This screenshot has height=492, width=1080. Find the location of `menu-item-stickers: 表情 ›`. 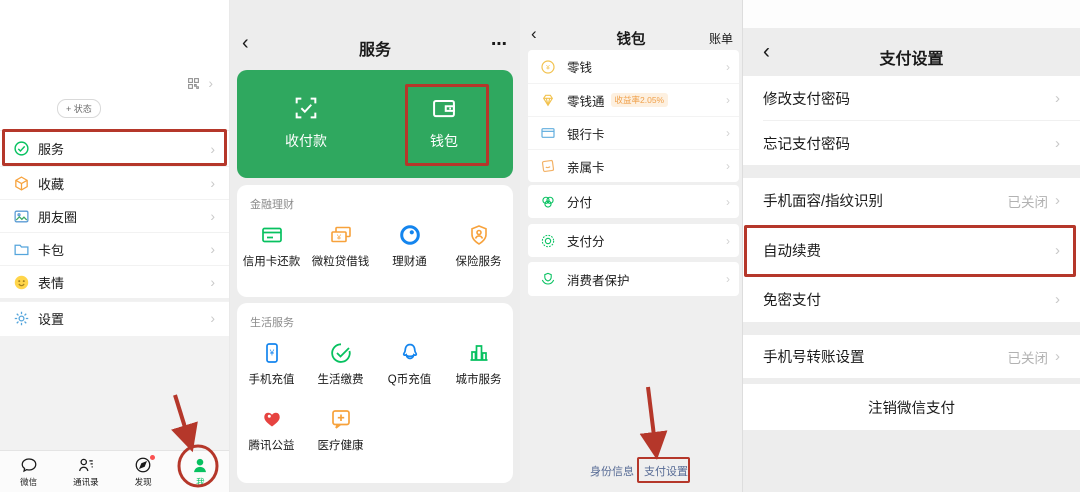

menu-item-stickers: 表情 › is located at coordinates (114, 281).